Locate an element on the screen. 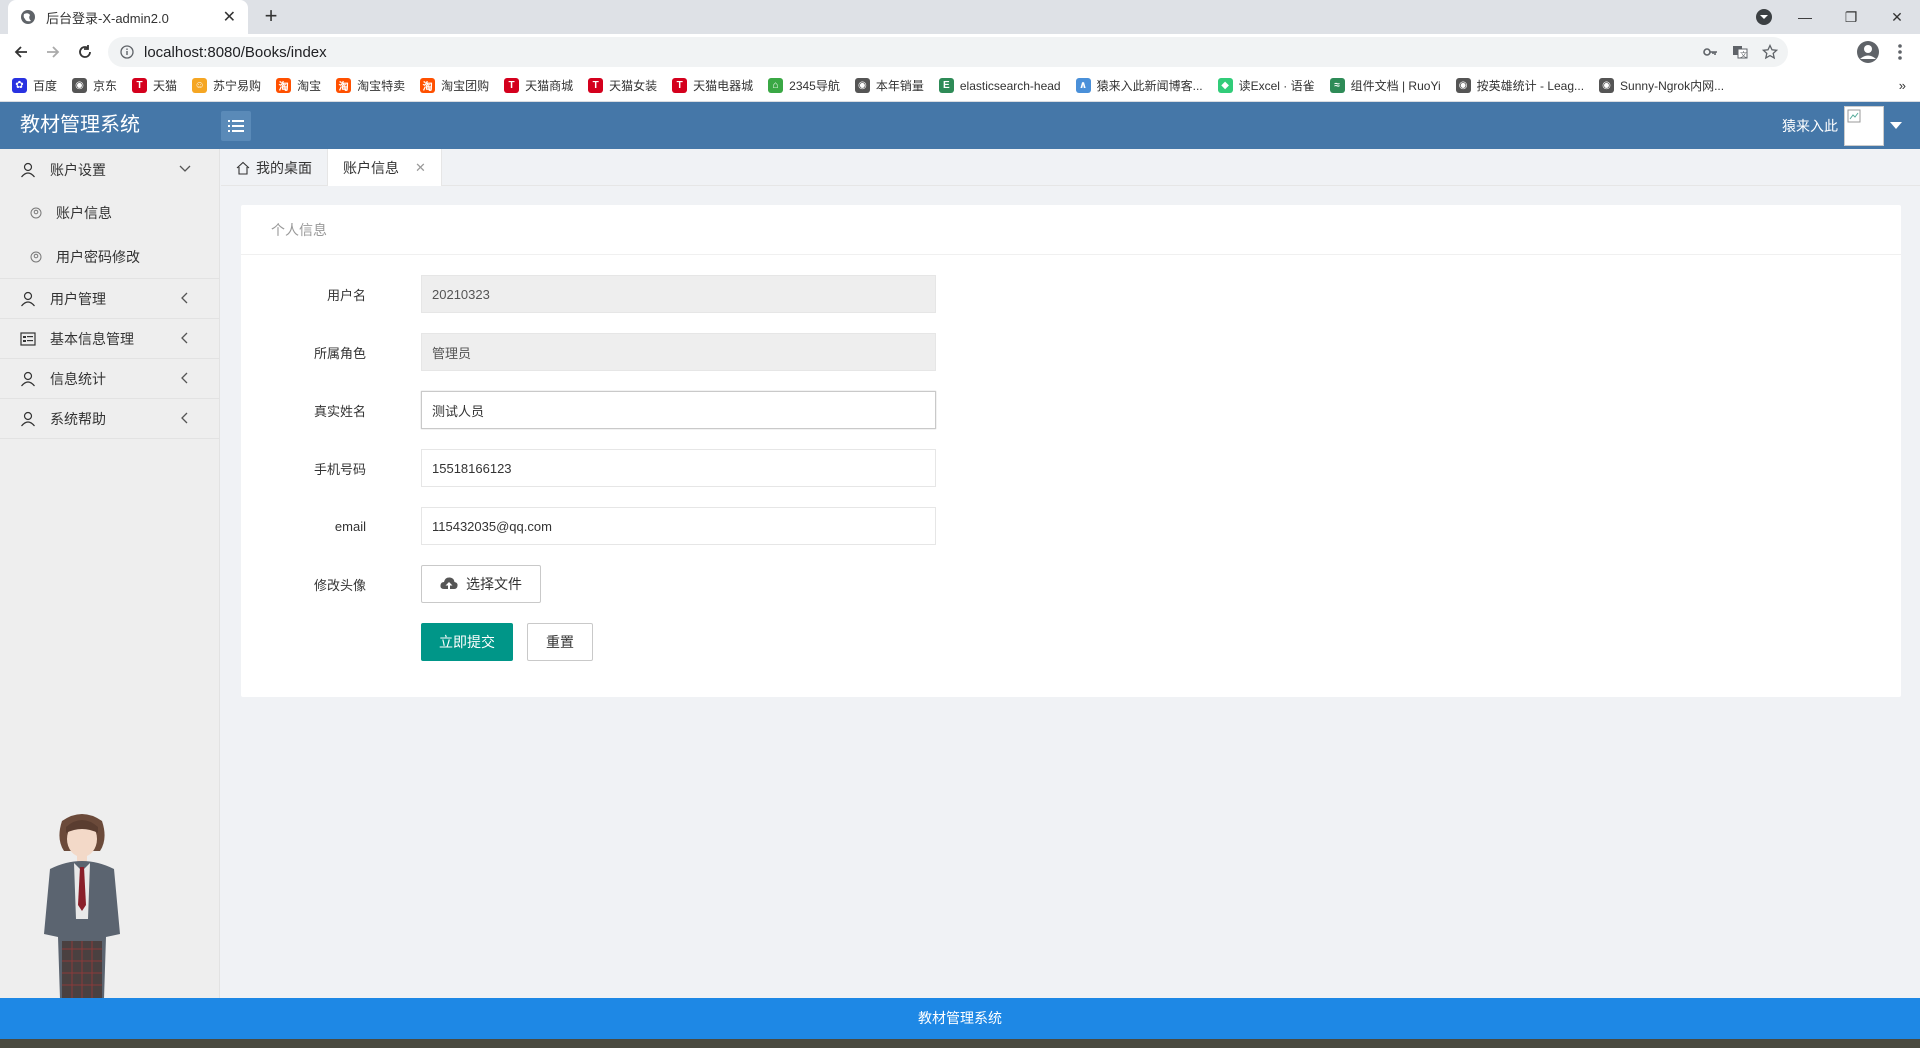 This screenshot has width=1920, height=1048. sidebar-group-user-management: 用户管理 is located at coordinates (109, 299).